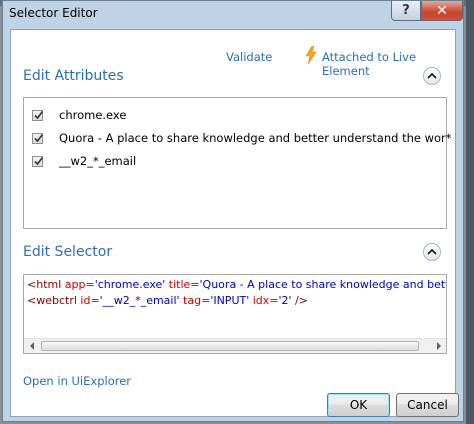  Describe the element at coordinates (249, 57) in the screenshot. I see `validate-link: Validate` at that location.